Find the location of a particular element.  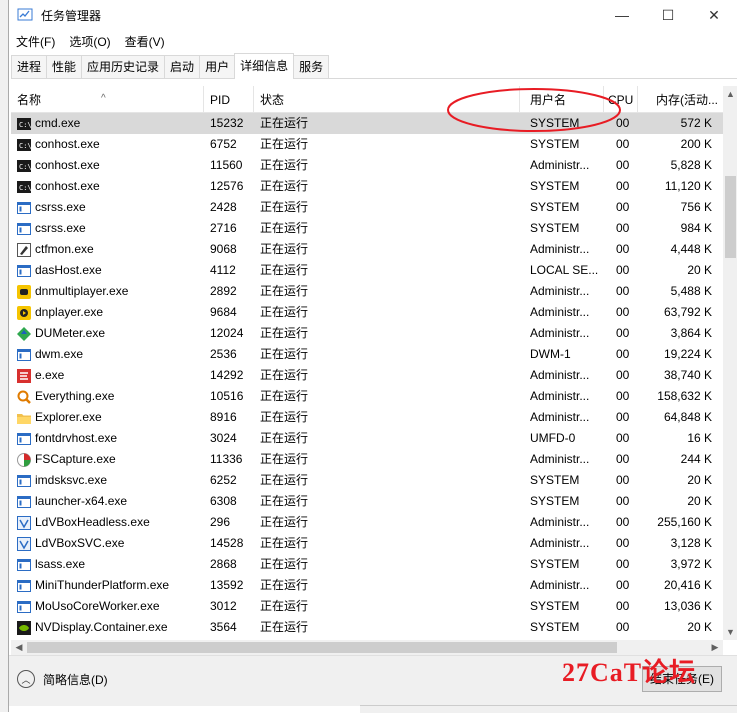

task-manager-icon is located at coordinates (25, 14).